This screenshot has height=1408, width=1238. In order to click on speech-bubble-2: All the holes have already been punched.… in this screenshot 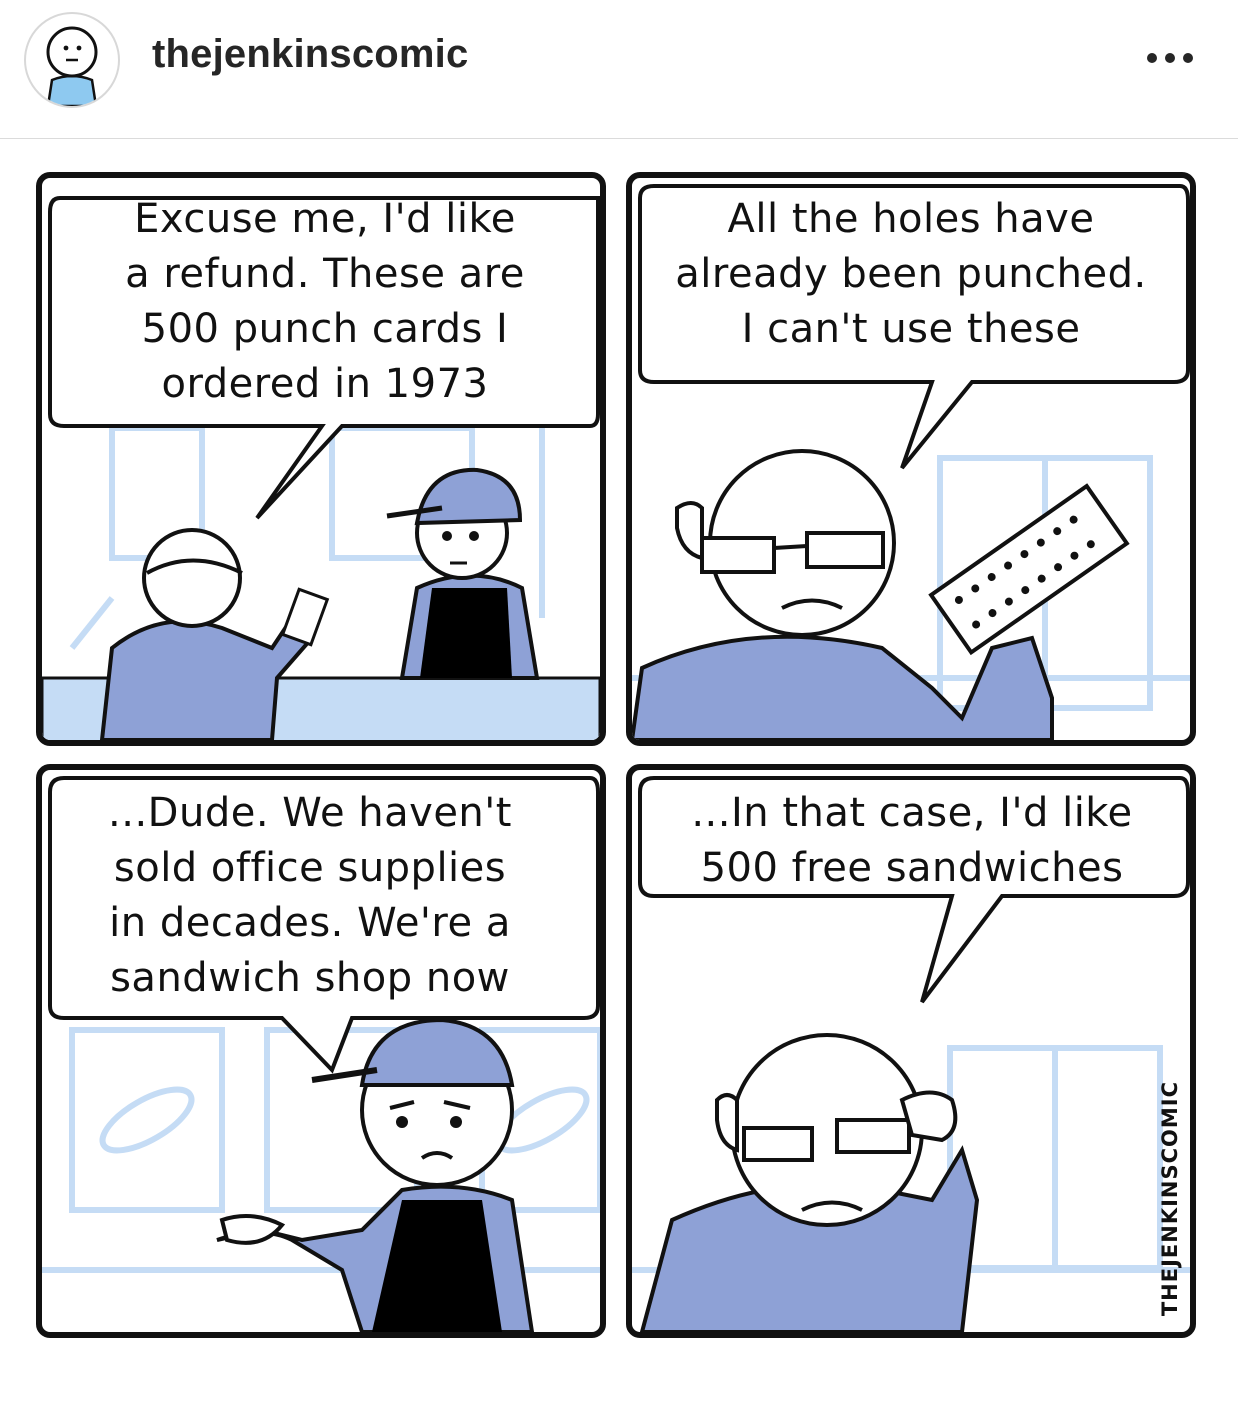, I will do `click(911, 274)`.